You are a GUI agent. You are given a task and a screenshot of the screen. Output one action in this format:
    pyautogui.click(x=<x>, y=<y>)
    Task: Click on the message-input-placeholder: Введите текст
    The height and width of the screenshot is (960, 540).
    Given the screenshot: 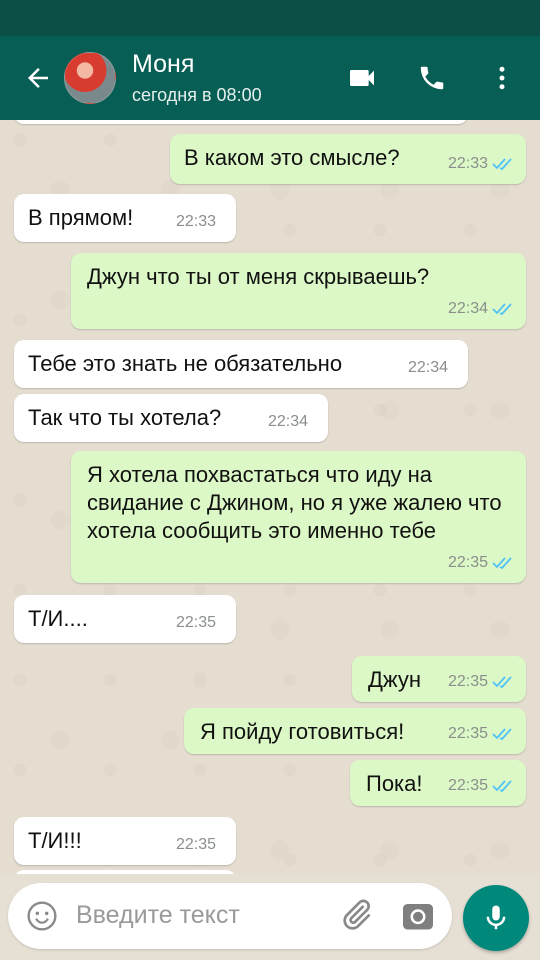 What is the action you would take?
    pyautogui.click(x=158, y=915)
    